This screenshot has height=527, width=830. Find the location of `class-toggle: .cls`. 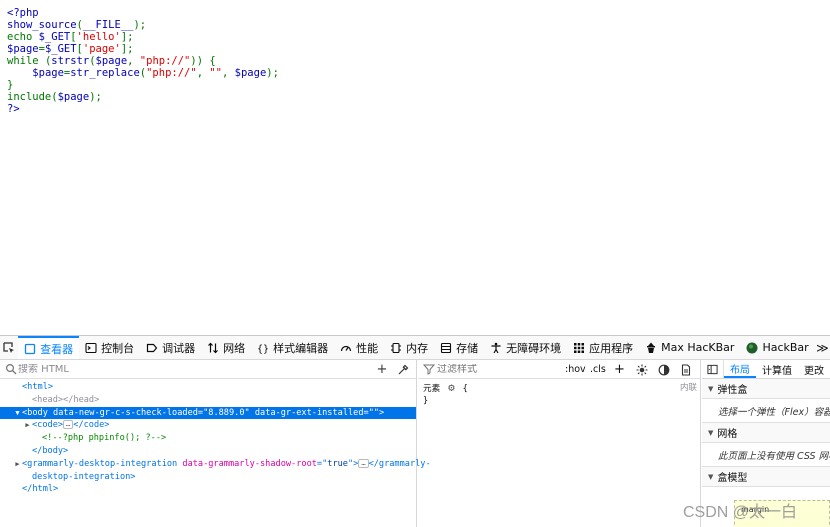

class-toggle: .cls is located at coordinates (598, 369).